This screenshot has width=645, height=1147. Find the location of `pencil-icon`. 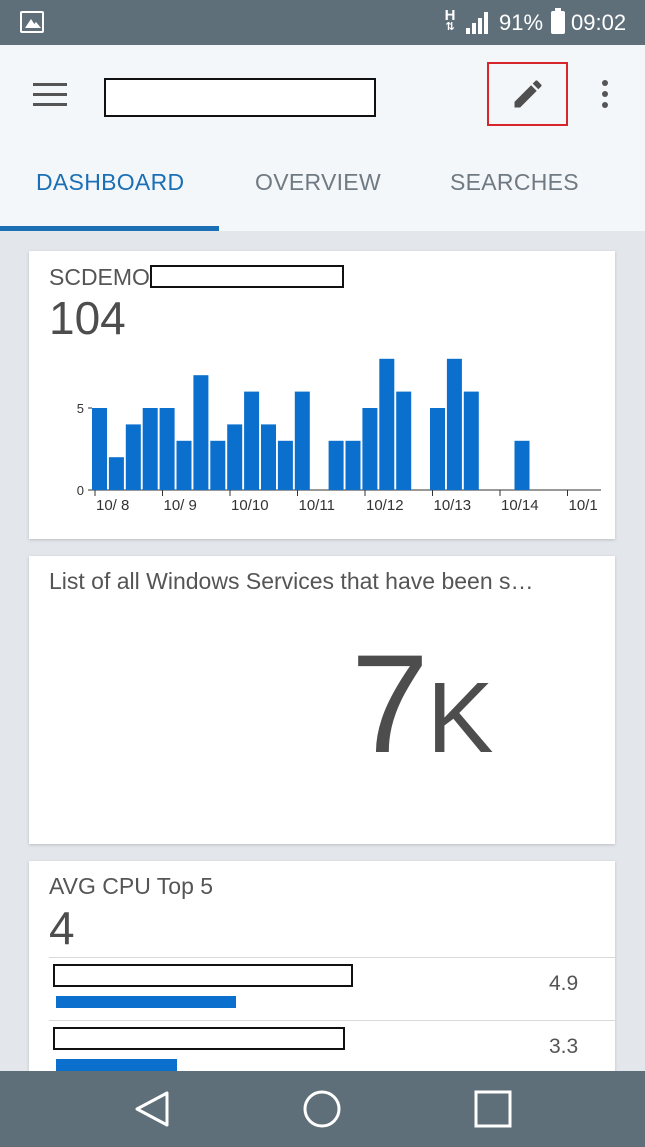

pencil-icon is located at coordinates (528, 94).